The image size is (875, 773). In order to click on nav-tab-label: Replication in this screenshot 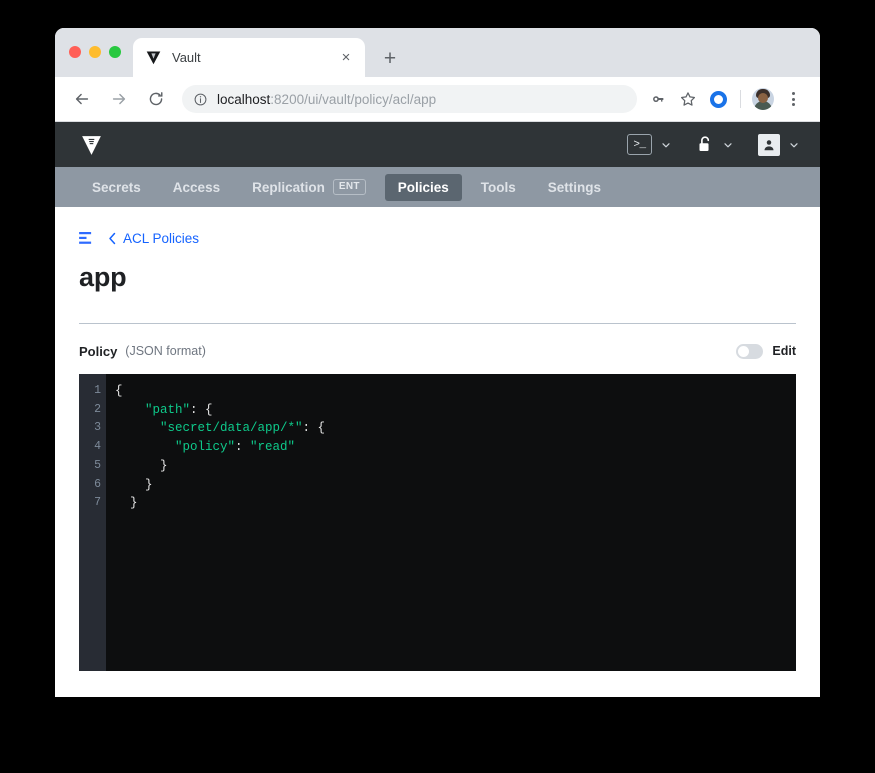, I will do `click(288, 187)`.